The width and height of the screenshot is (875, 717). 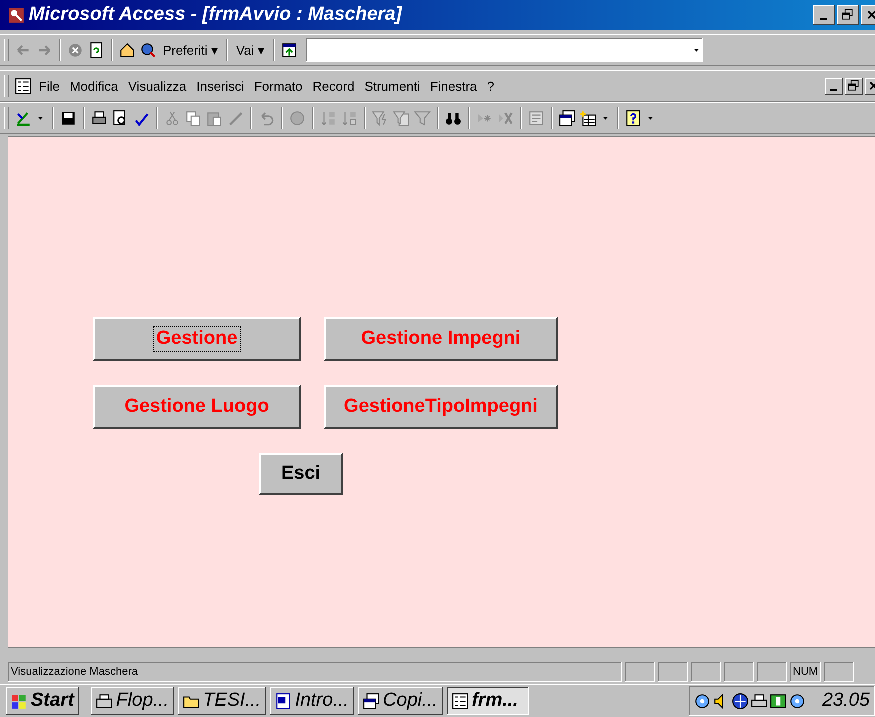 What do you see at coordinates (96, 50) in the screenshot?
I see `refresh-icon` at bounding box center [96, 50].